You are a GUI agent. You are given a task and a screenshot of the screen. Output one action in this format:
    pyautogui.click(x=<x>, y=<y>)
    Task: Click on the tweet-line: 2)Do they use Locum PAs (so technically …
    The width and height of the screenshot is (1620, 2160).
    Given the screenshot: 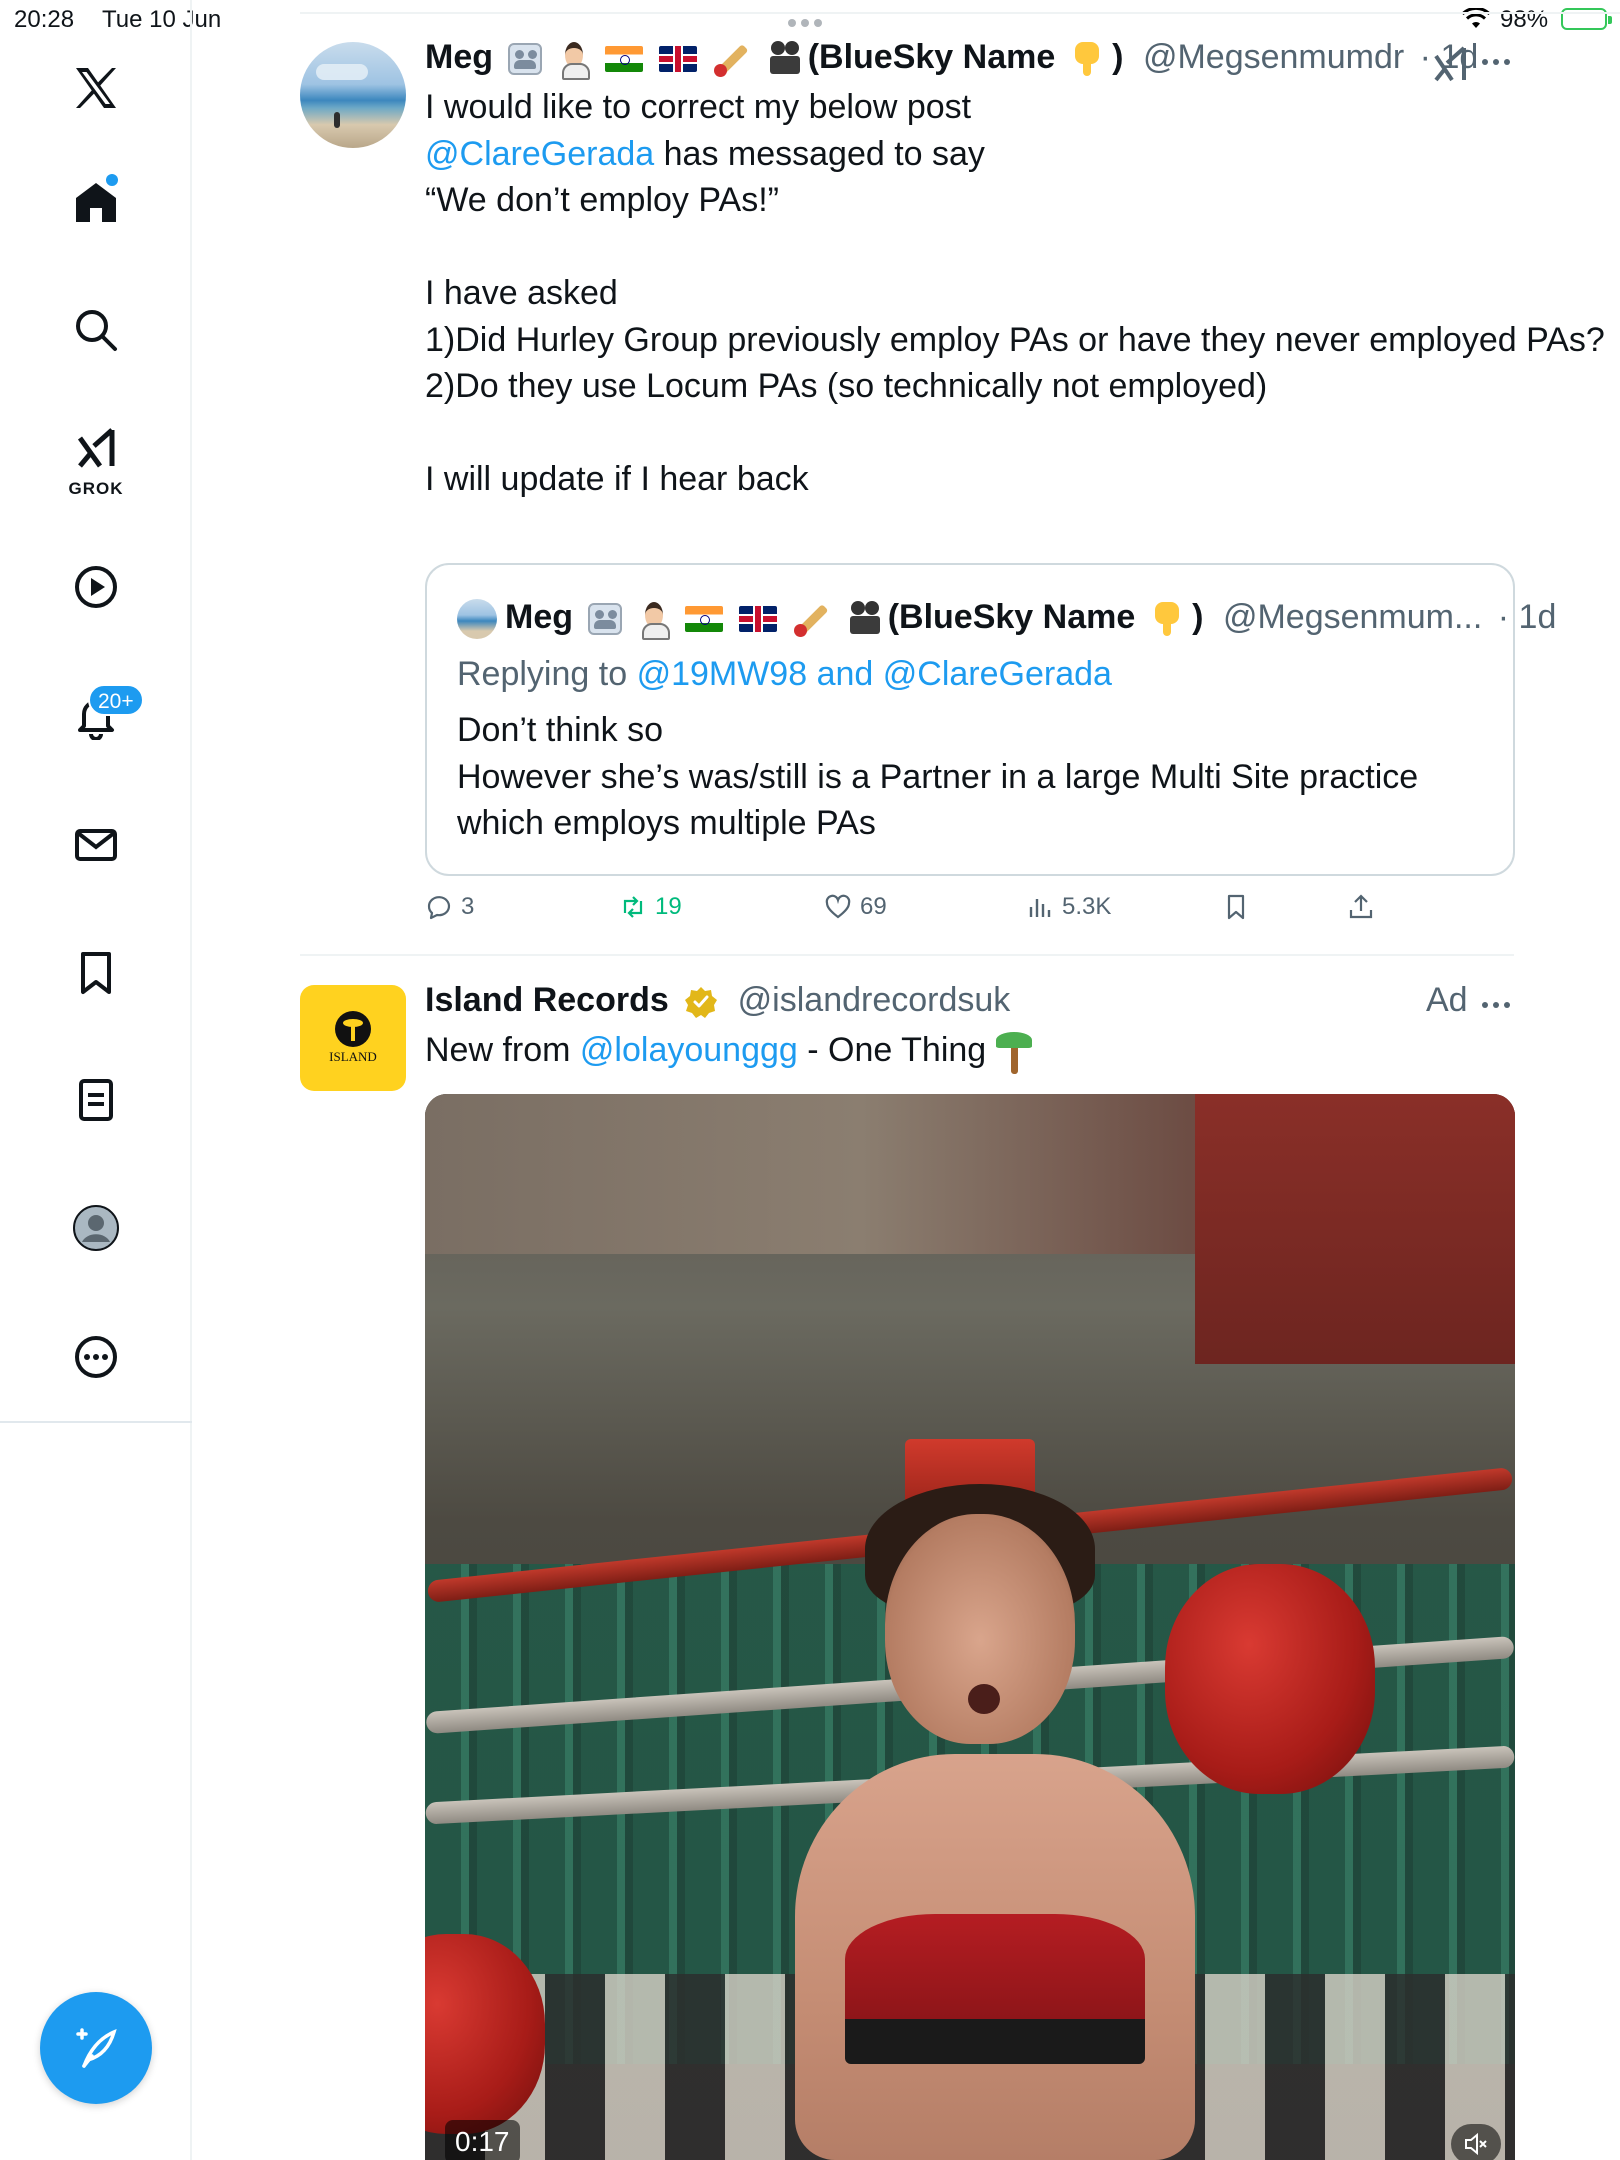 What is the action you would take?
    pyautogui.click(x=846, y=386)
    